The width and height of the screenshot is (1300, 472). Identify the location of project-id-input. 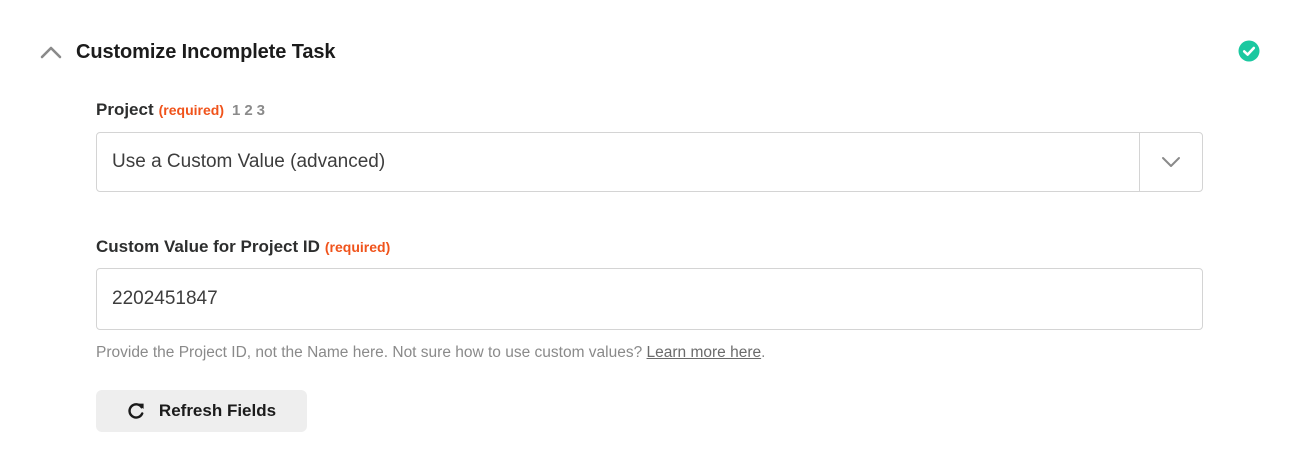
(649, 299).